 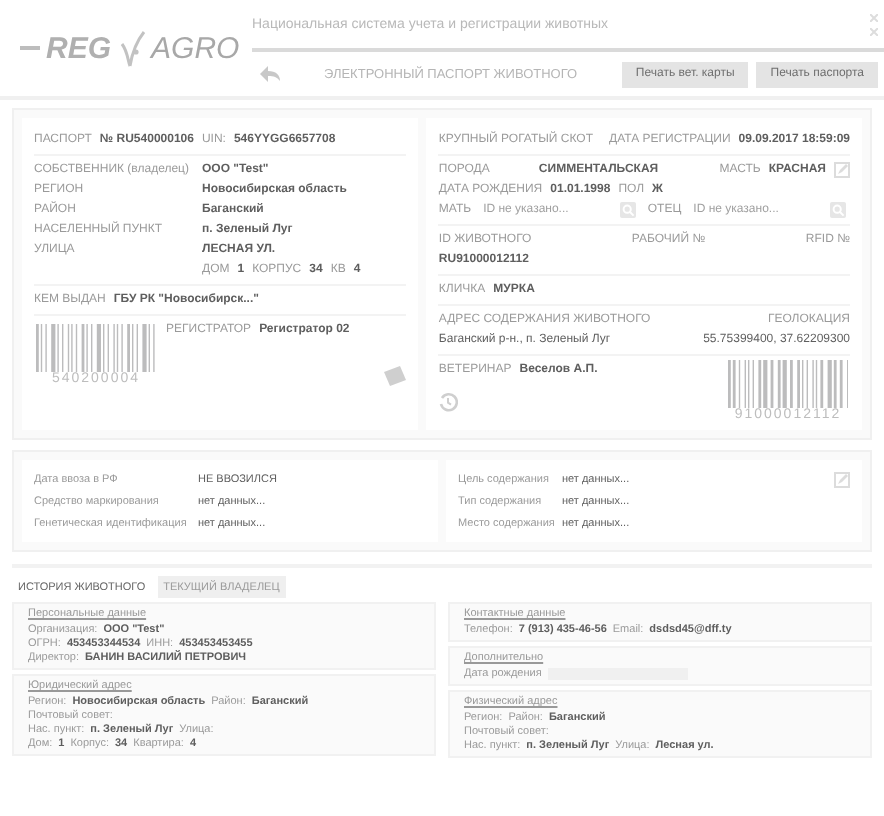 What do you see at coordinates (270, 74) in the screenshot?
I see `back-arrow-icon` at bounding box center [270, 74].